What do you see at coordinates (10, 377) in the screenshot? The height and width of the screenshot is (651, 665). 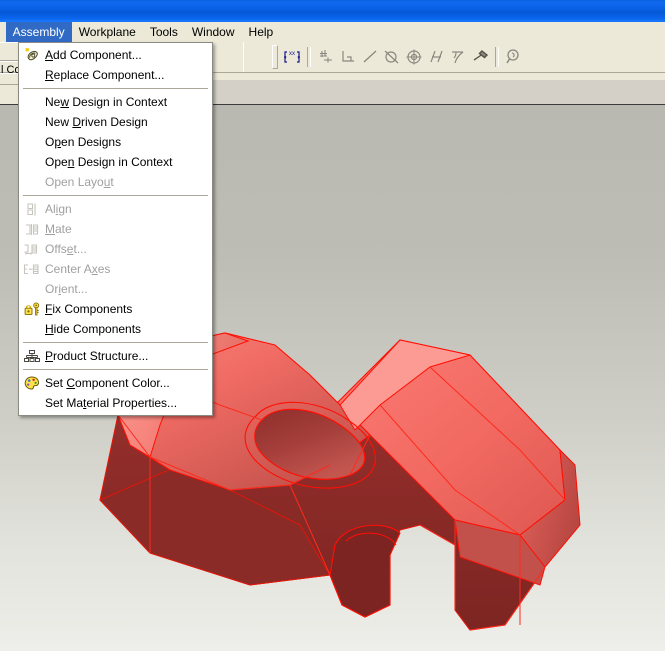 I see `viewport-left-margin` at bounding box center [10, 377].